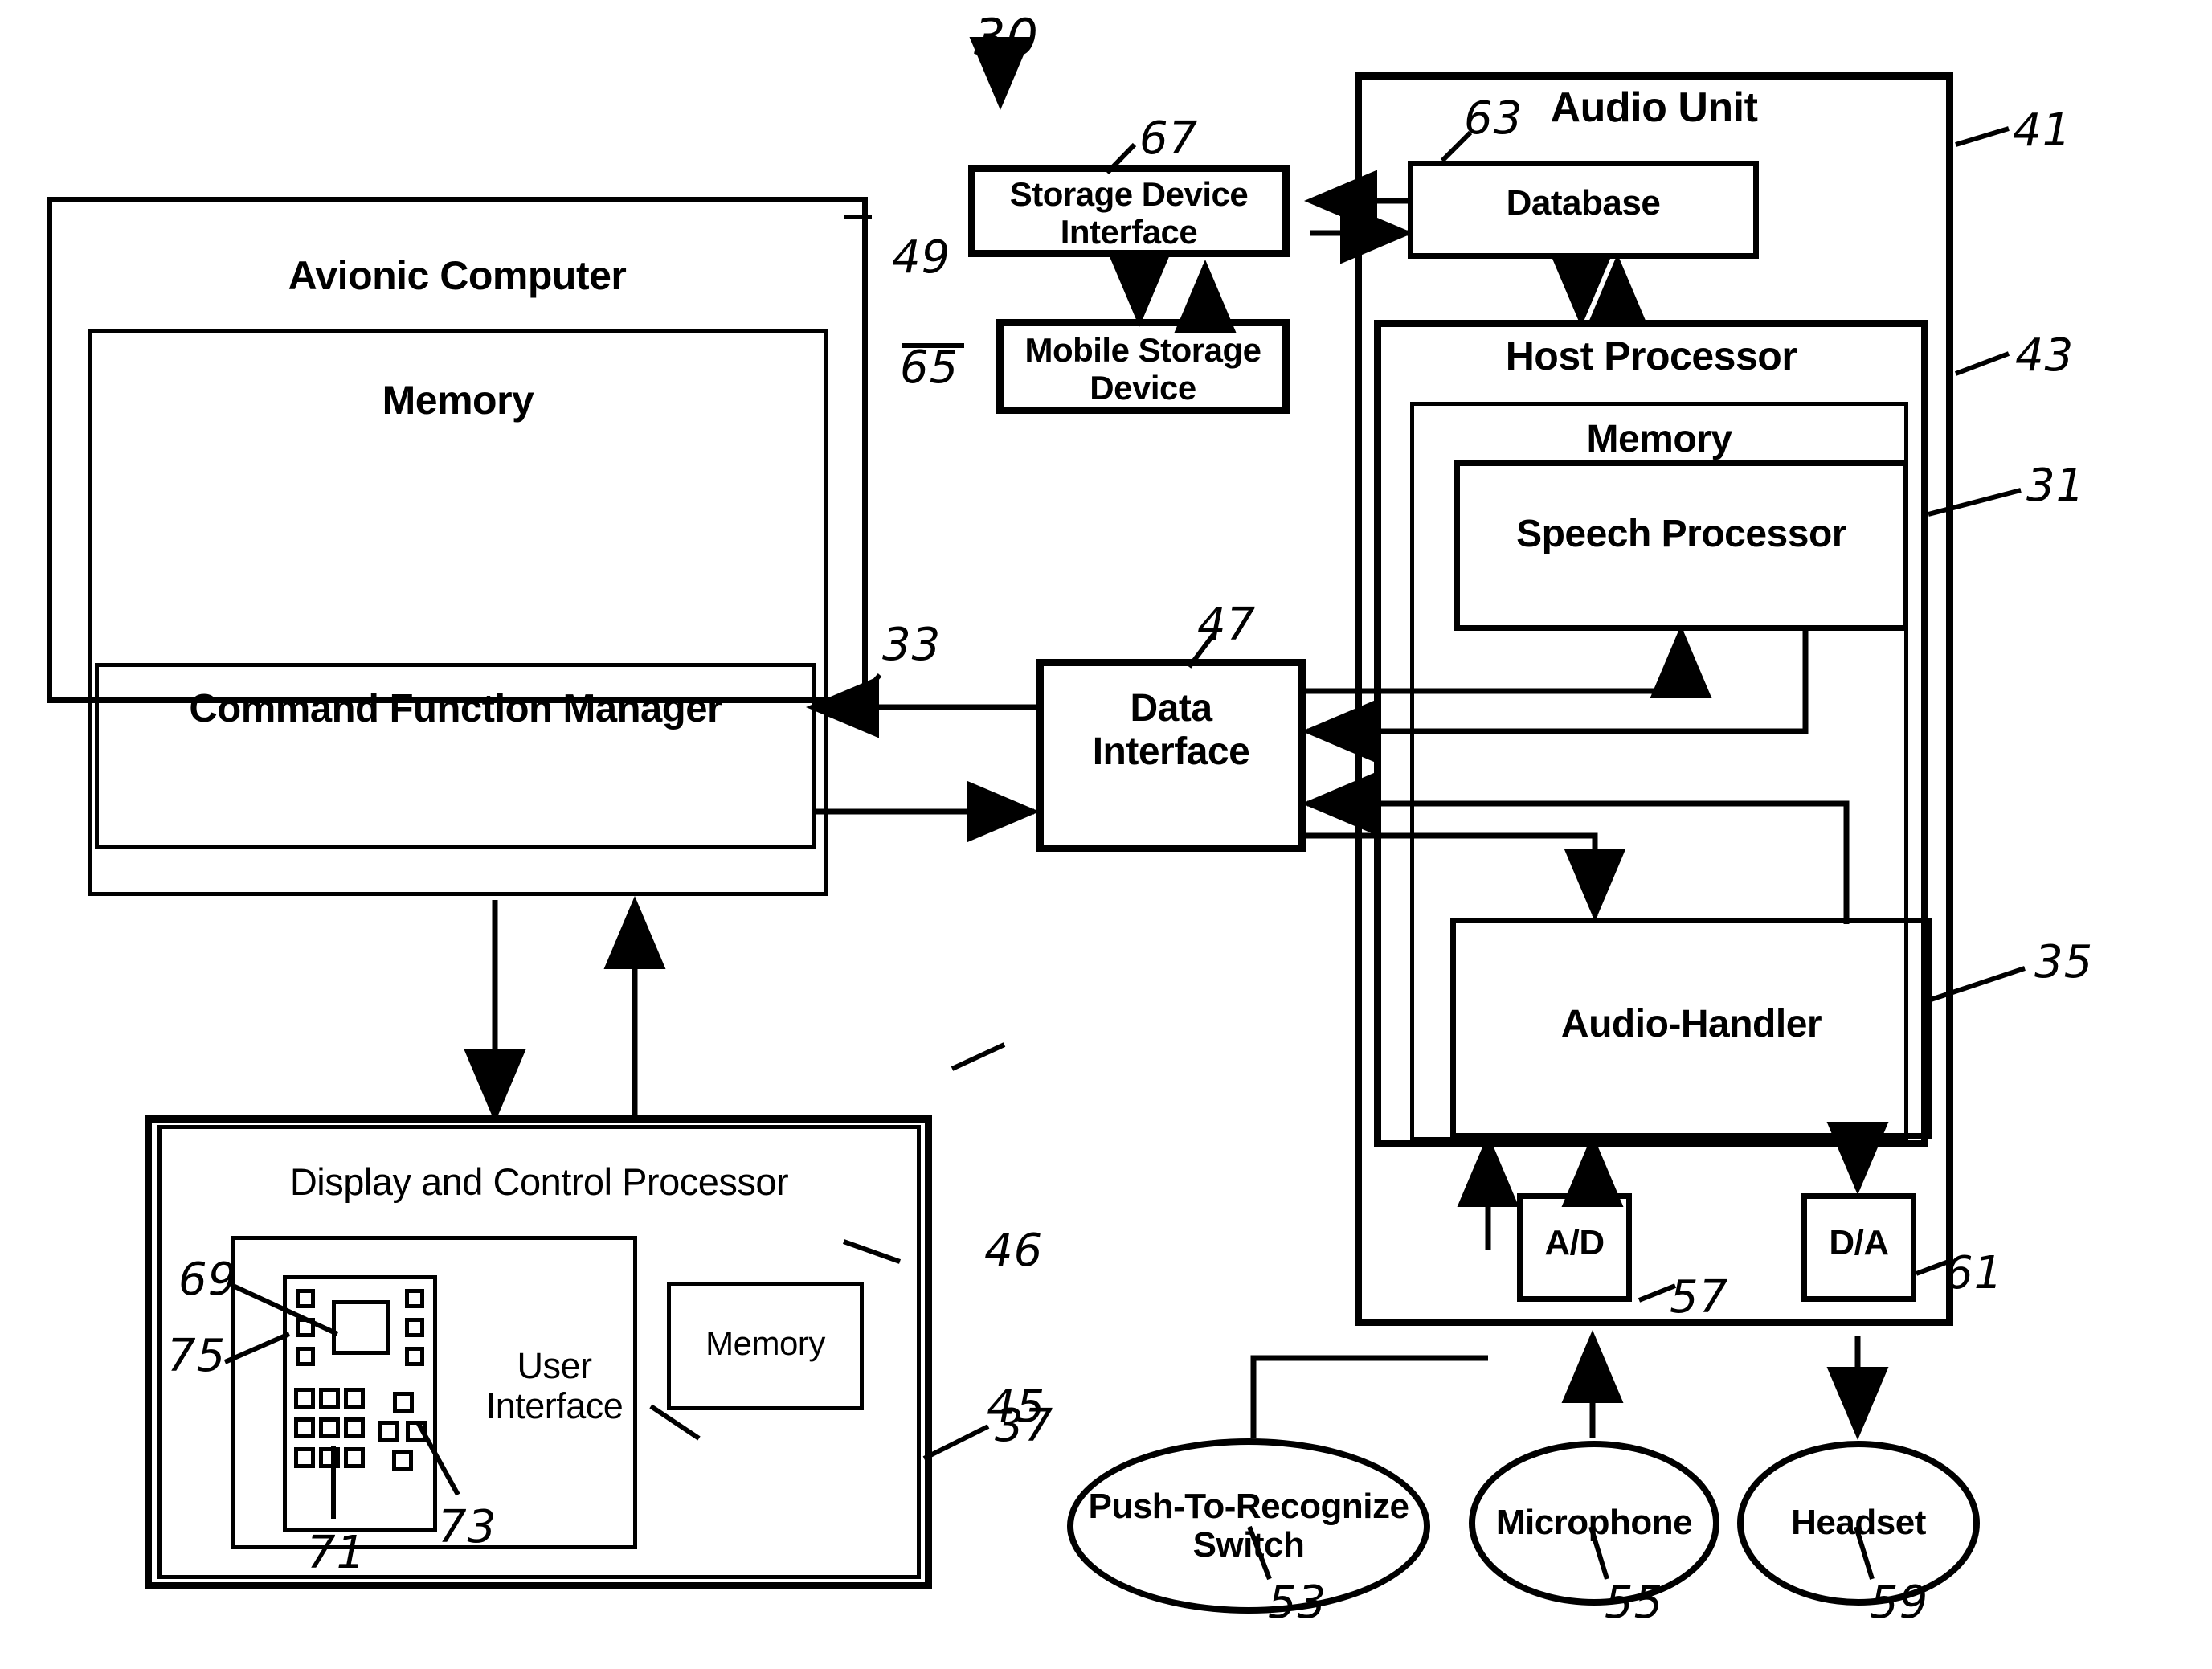 This screenshot has width=2212, height=1669. Describe the element at coordinates (1635, 1603) in the screenshot. I see `ref-55: 55` at that location.